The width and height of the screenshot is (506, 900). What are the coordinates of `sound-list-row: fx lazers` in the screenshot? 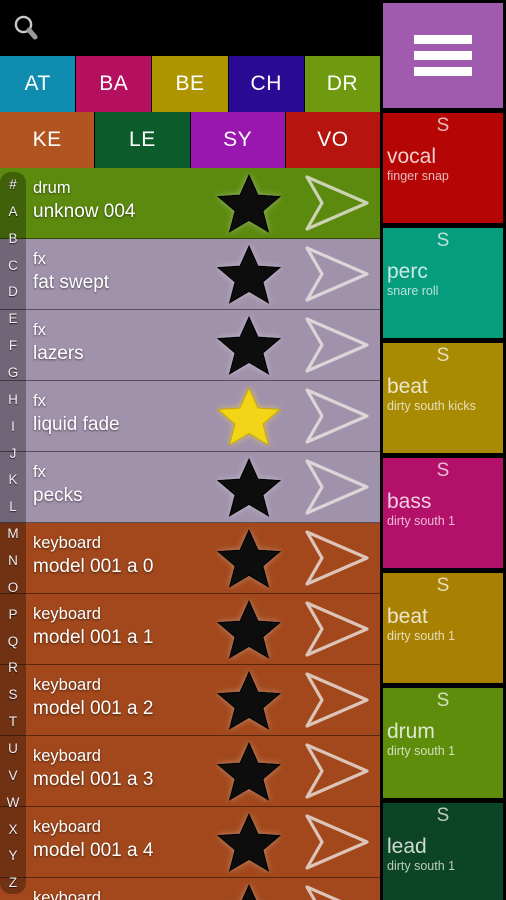 It's located at (190, 345).